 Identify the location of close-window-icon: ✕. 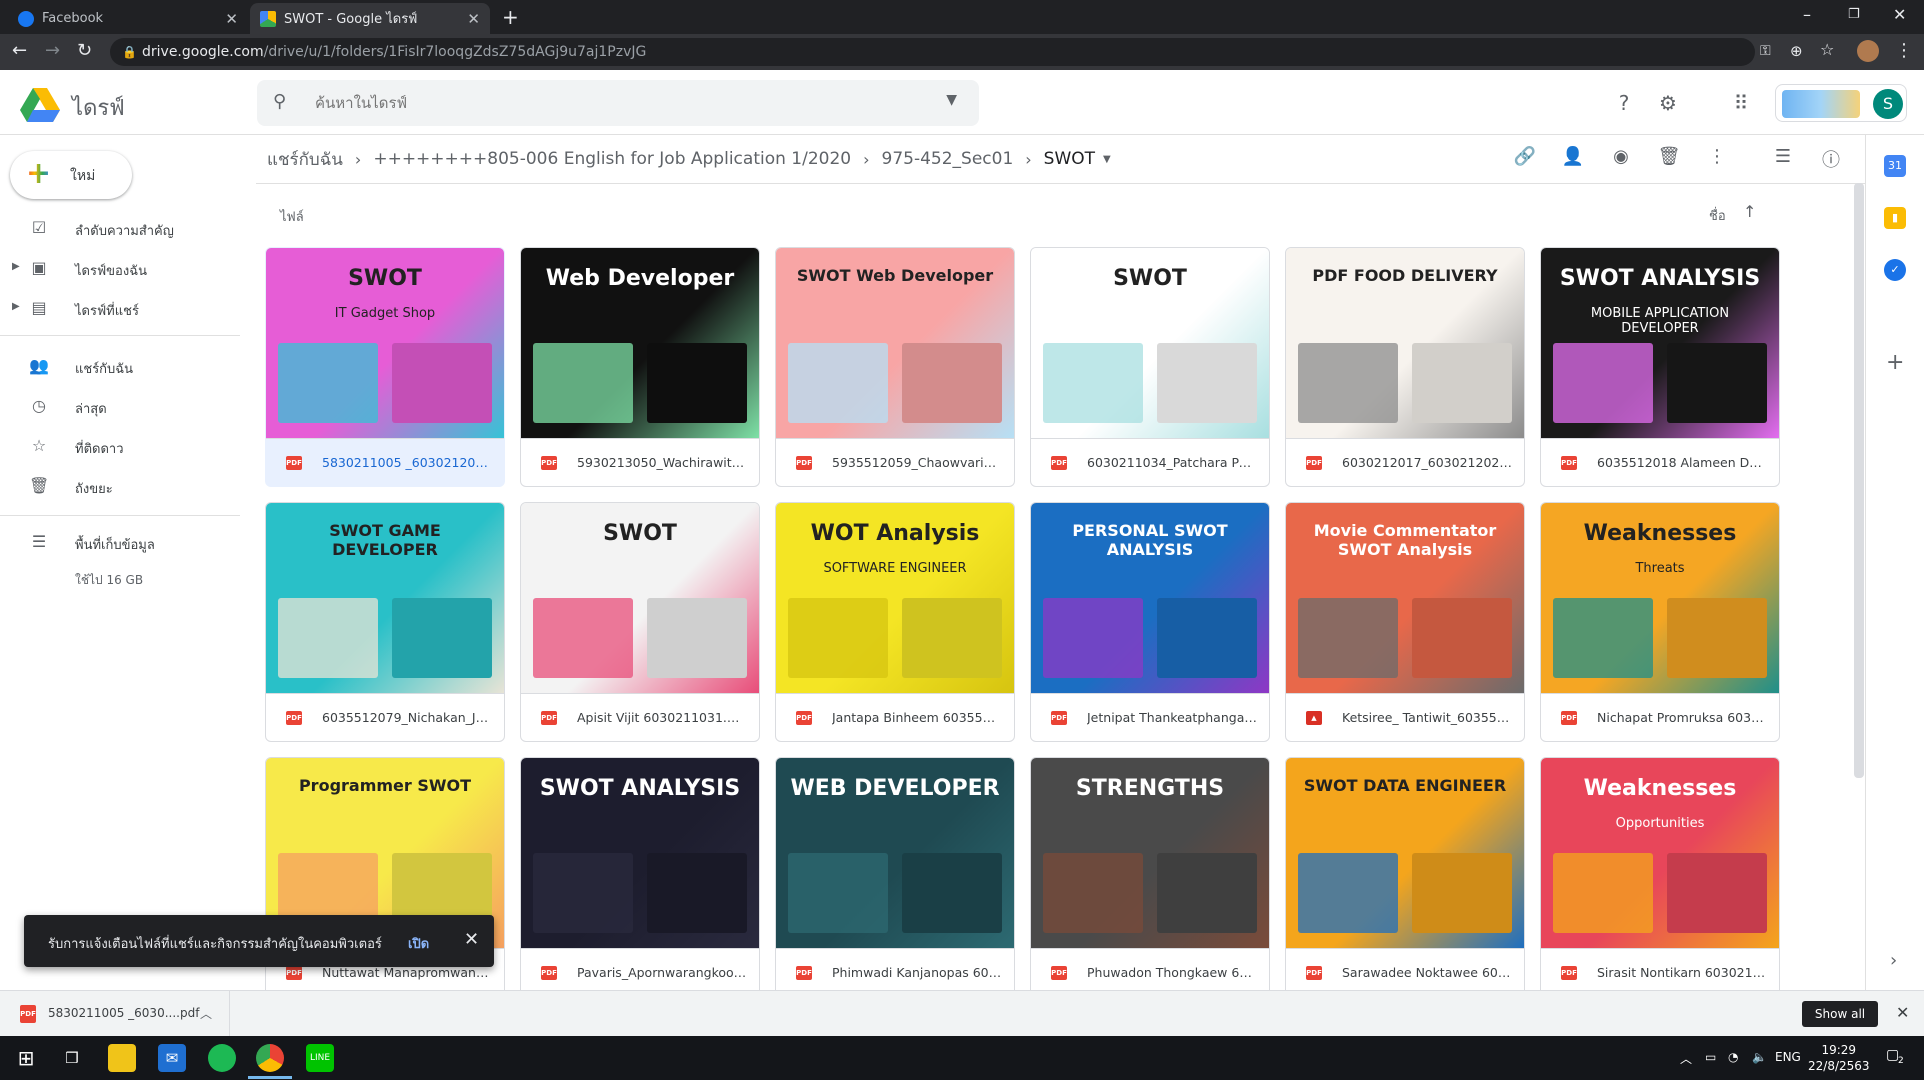
(1899, 14).